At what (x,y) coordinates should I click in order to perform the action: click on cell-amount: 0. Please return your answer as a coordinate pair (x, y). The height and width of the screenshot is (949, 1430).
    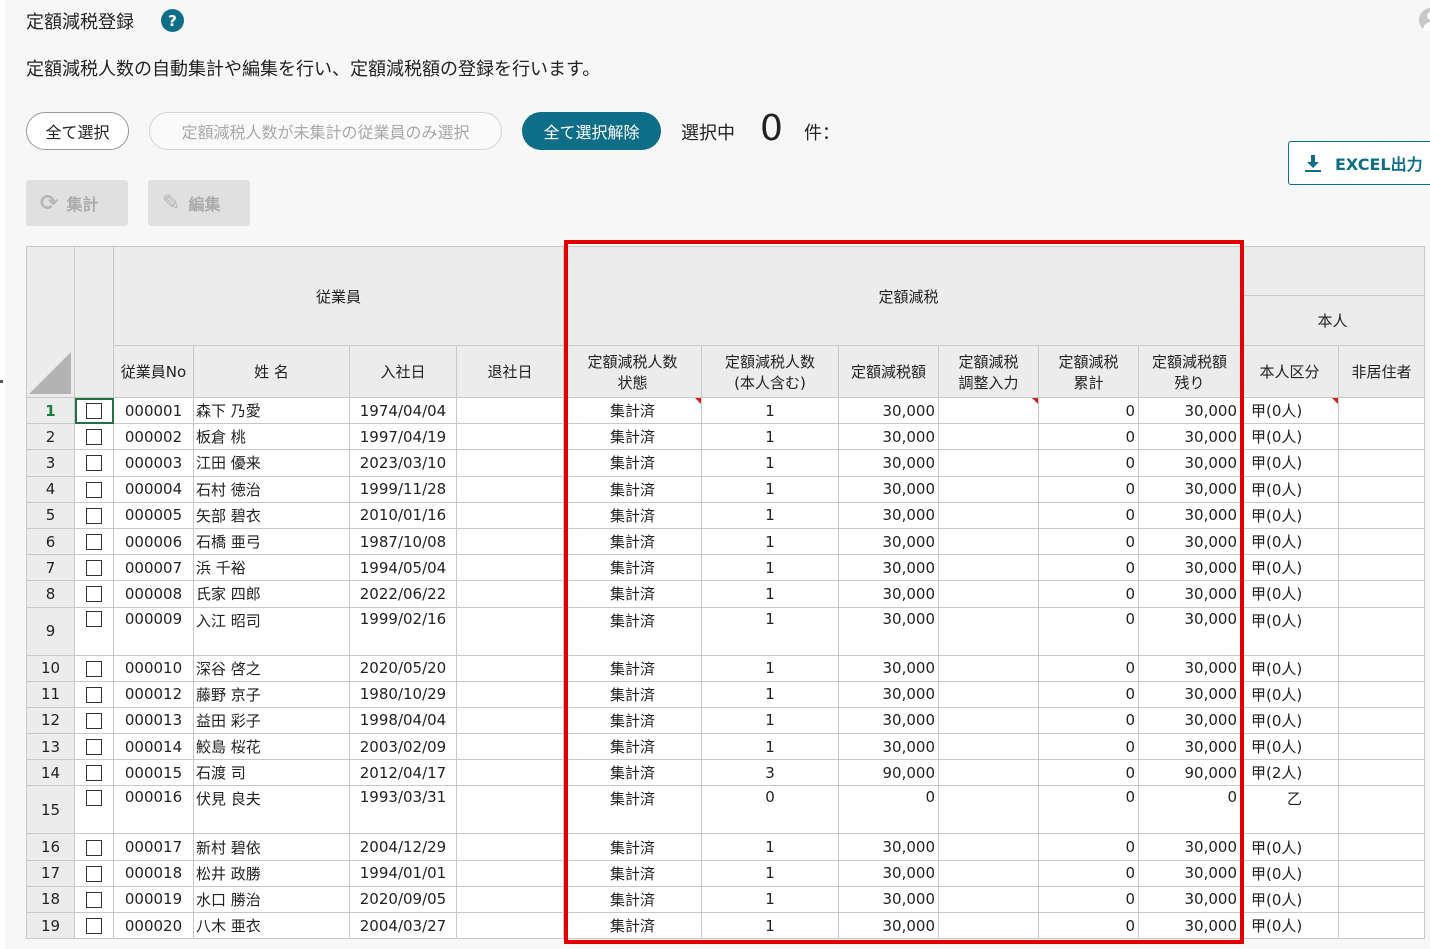
    Looking at the image, I should click on (888, 810).